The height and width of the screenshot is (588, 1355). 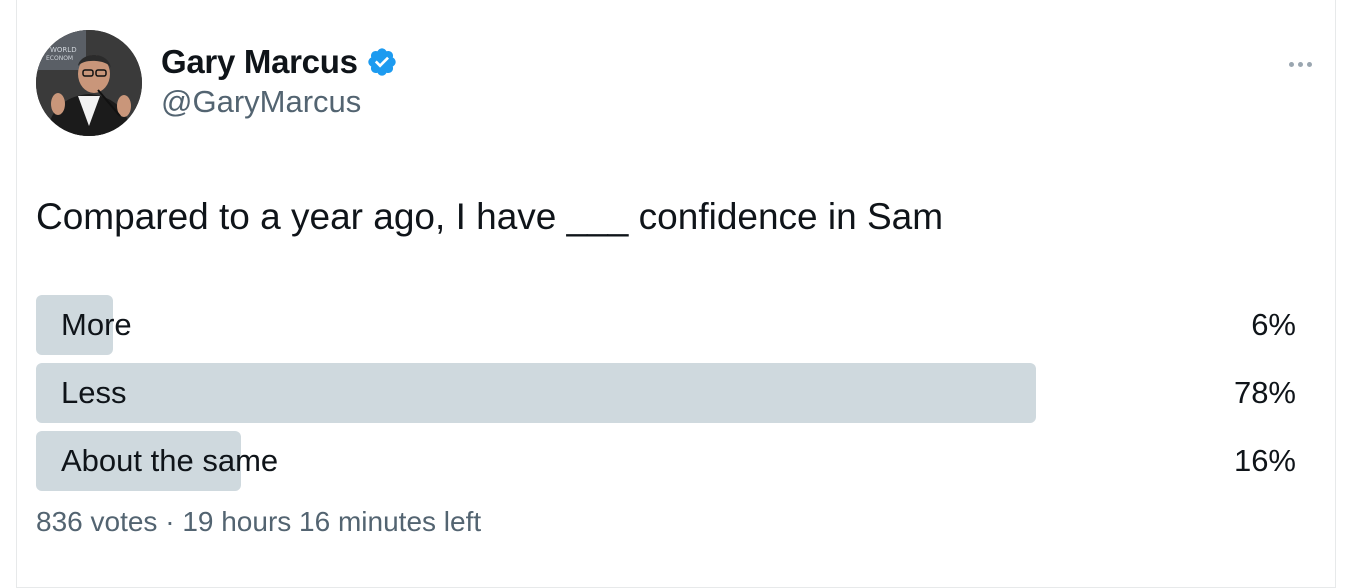 I want to click on author-name-row: Gary Marcus, so click(x=279, y=62).